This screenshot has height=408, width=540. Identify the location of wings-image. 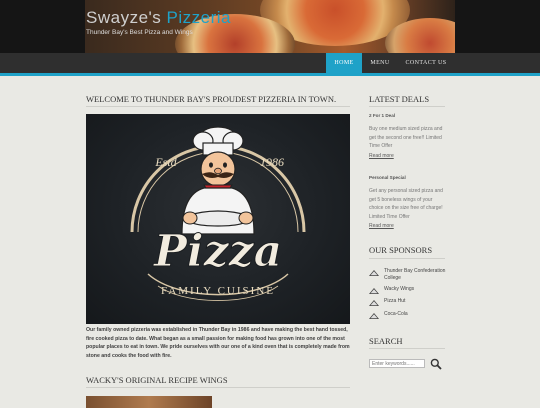
(149, 402).